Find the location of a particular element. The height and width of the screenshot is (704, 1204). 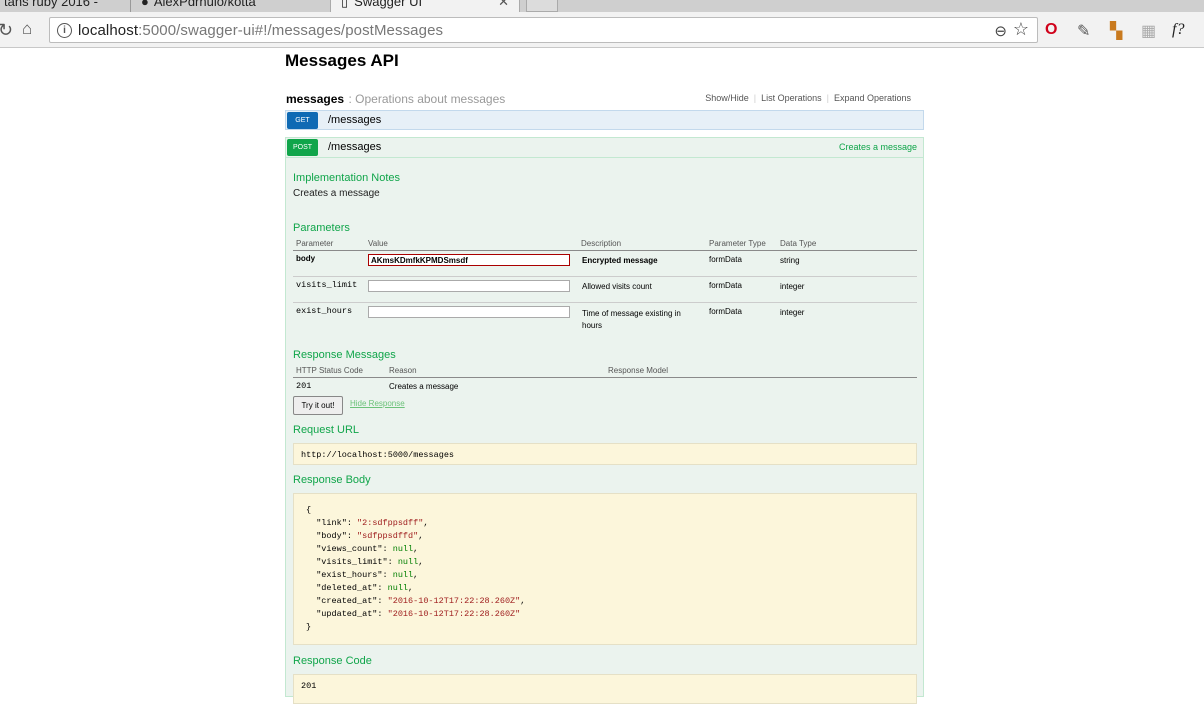

column-header: Response Model is located at coordinates (638, 370).